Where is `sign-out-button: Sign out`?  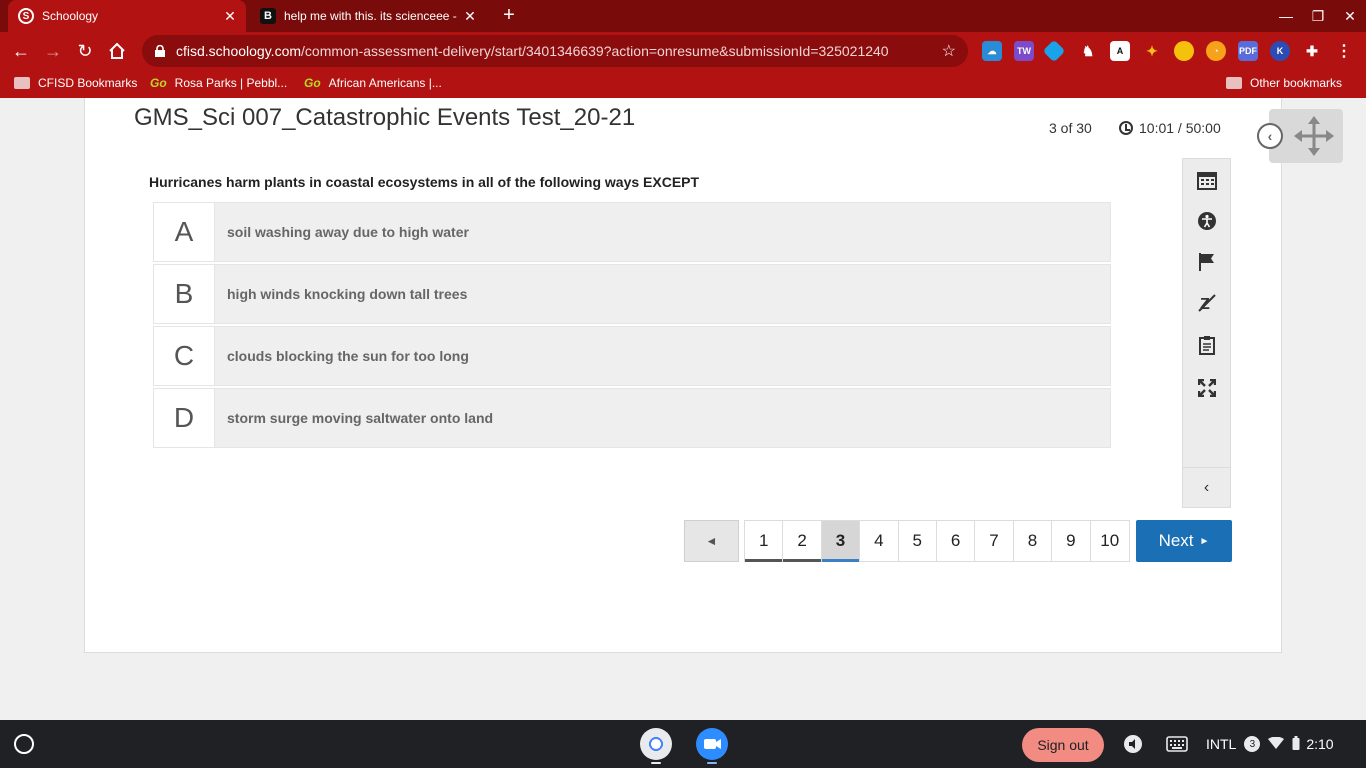
sign-out-button: Sign out is located at coordinates (1063, 745).